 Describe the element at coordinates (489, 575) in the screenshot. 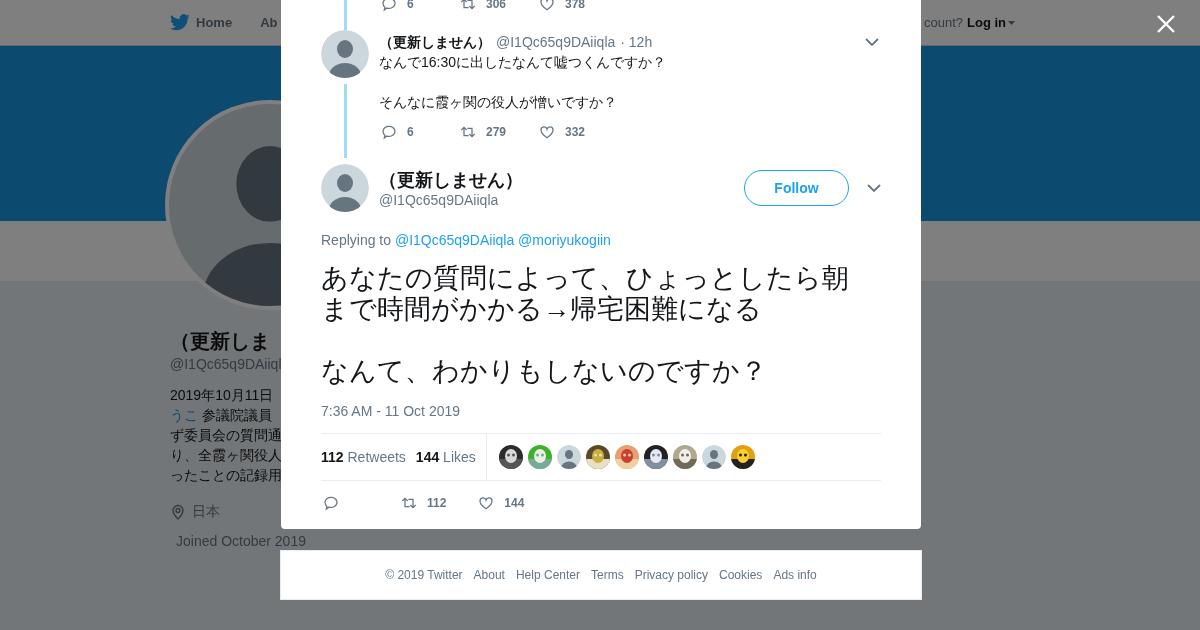

I see `footer-link: About` at that location.